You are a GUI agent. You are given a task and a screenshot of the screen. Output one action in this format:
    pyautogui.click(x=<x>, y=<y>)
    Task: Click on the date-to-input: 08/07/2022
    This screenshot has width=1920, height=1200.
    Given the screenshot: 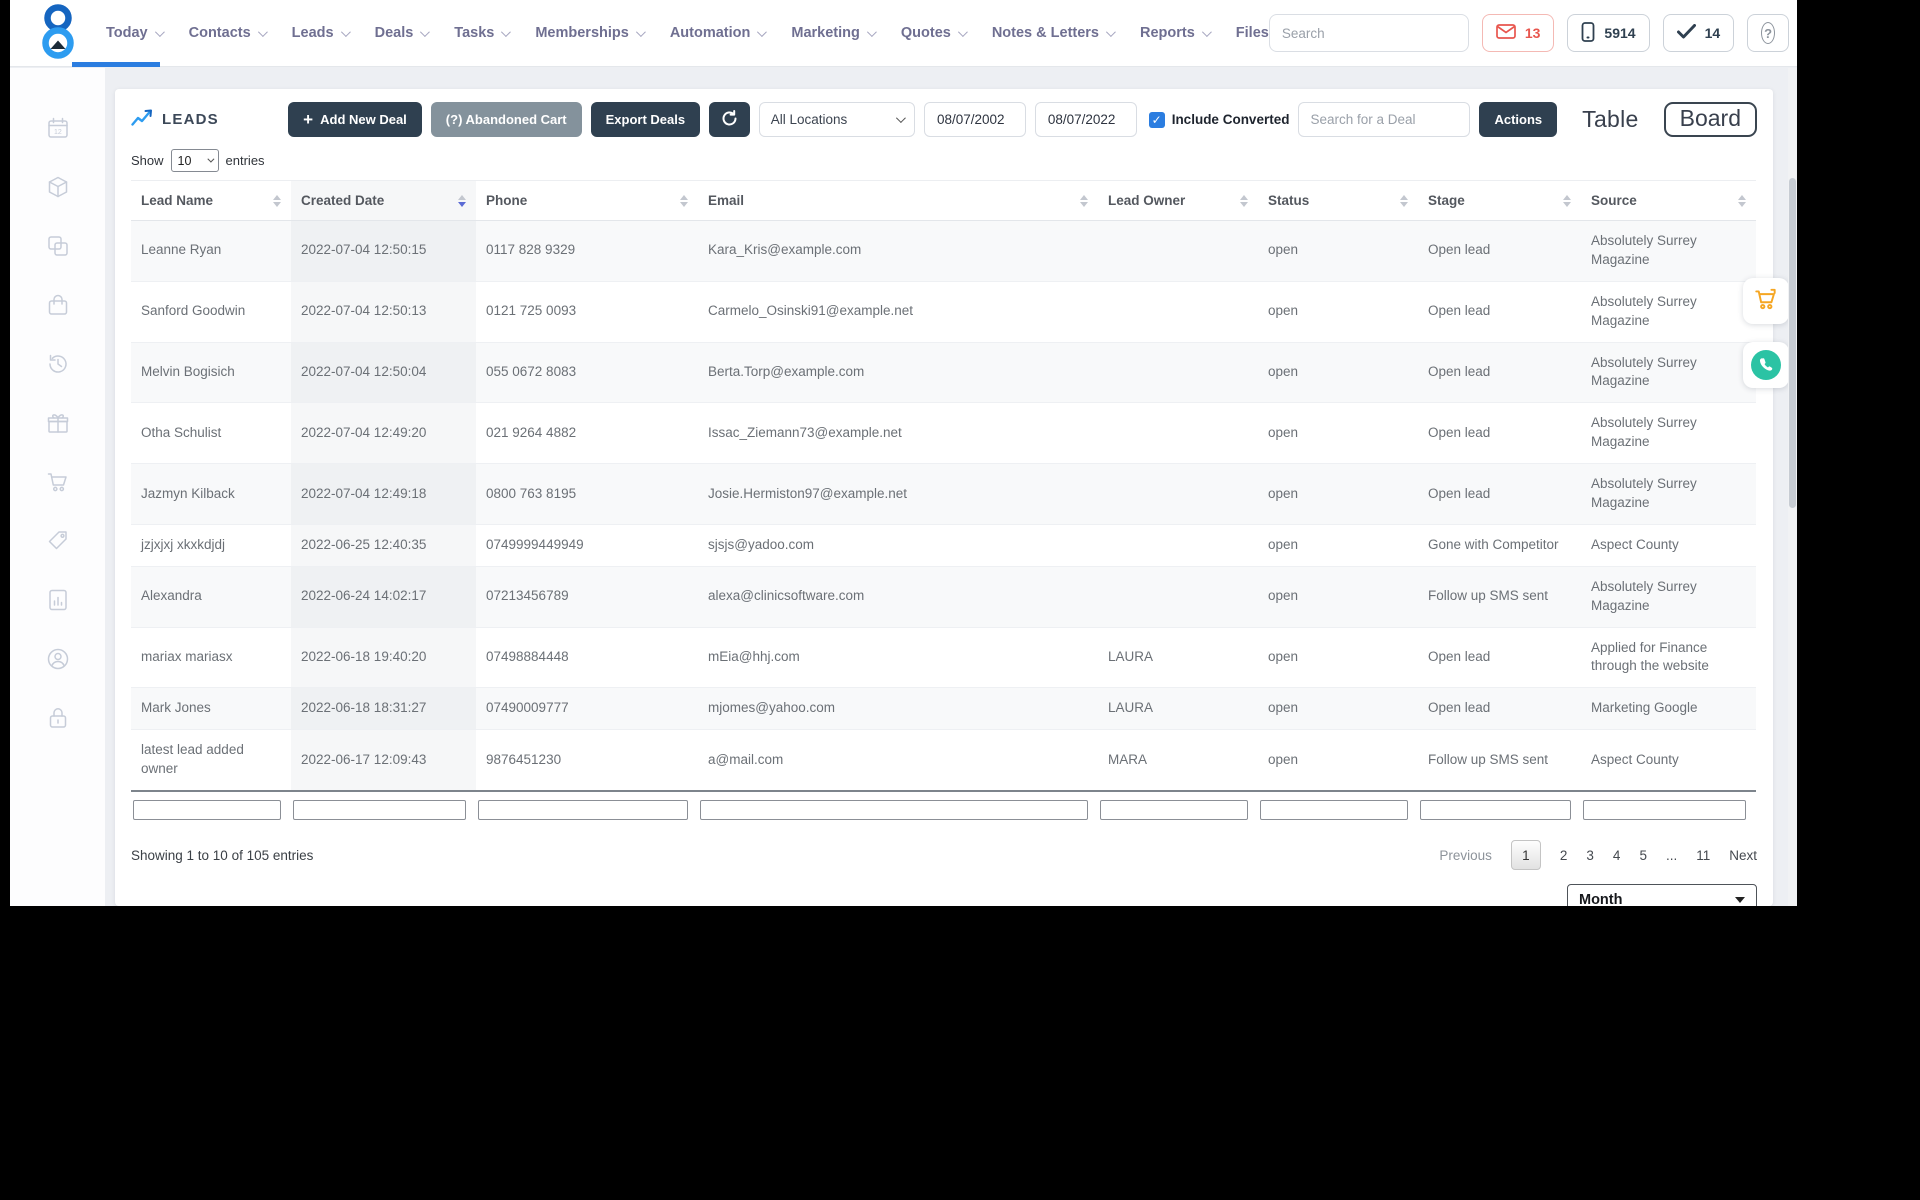 What is the action you would take?
    pyautogui.click(x=1085, y=119)
    